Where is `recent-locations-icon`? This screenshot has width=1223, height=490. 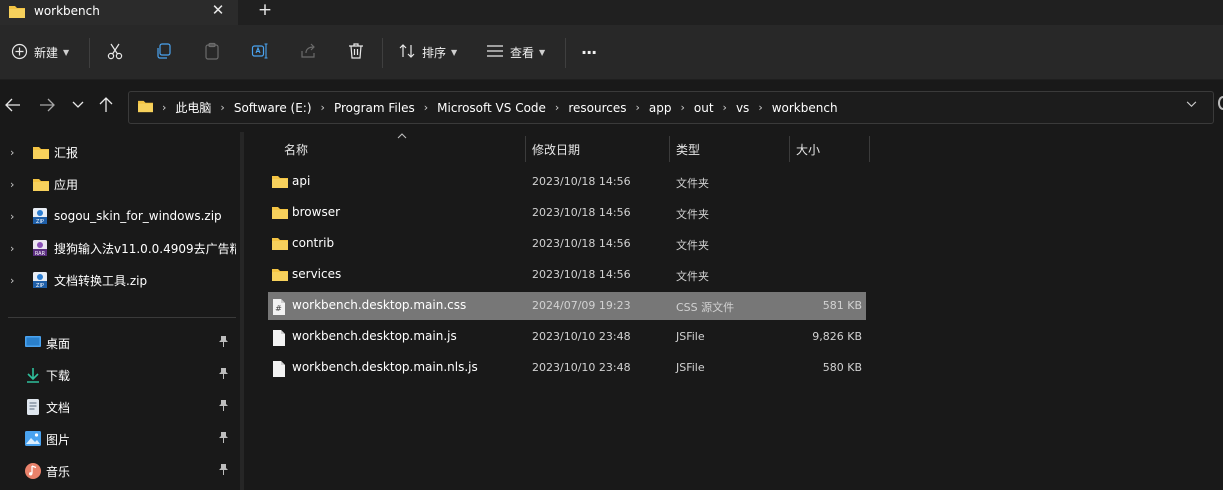
recent-locations-icon is located at coordinates (78, 105).